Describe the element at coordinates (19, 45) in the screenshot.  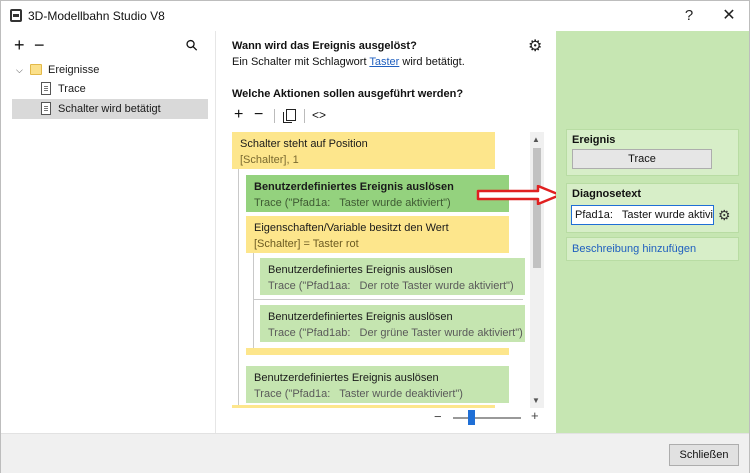
I see `add-event-button: +` at that location.